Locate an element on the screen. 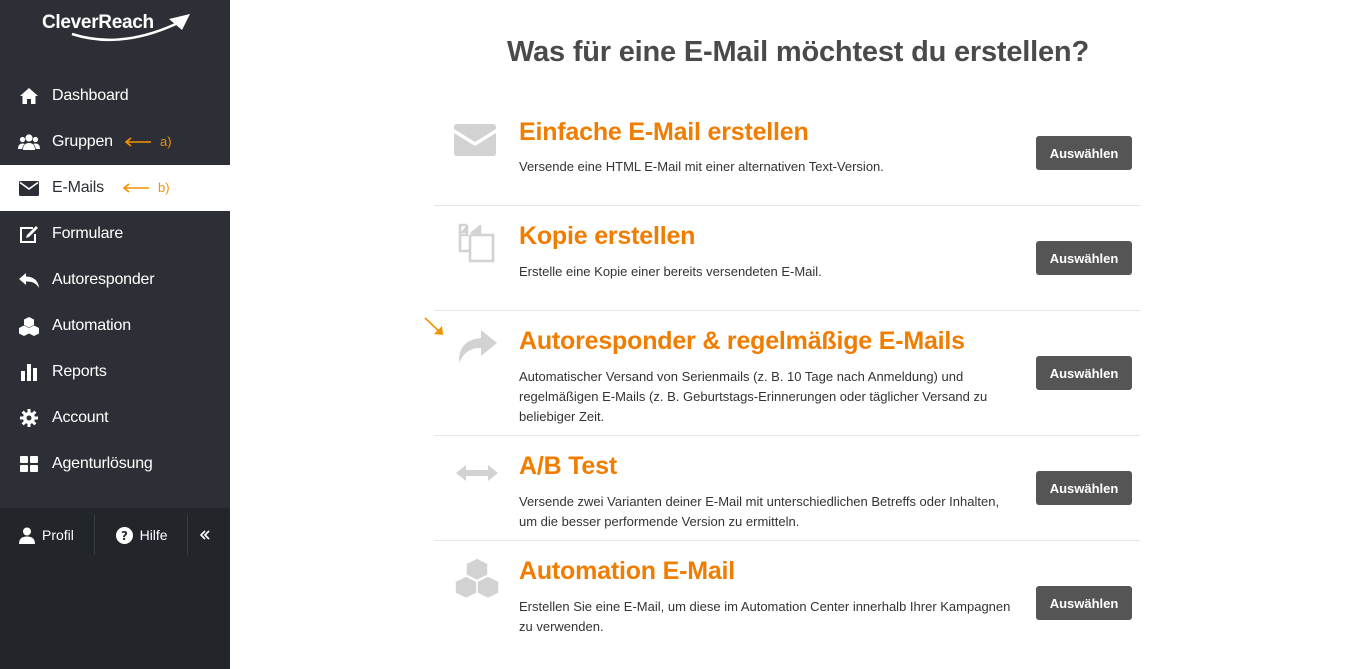 Image resolution: width=1366 pixels, height=669 pixels. sidebar-item-dashboard: Dashboard is located at coordinates (115, 96).